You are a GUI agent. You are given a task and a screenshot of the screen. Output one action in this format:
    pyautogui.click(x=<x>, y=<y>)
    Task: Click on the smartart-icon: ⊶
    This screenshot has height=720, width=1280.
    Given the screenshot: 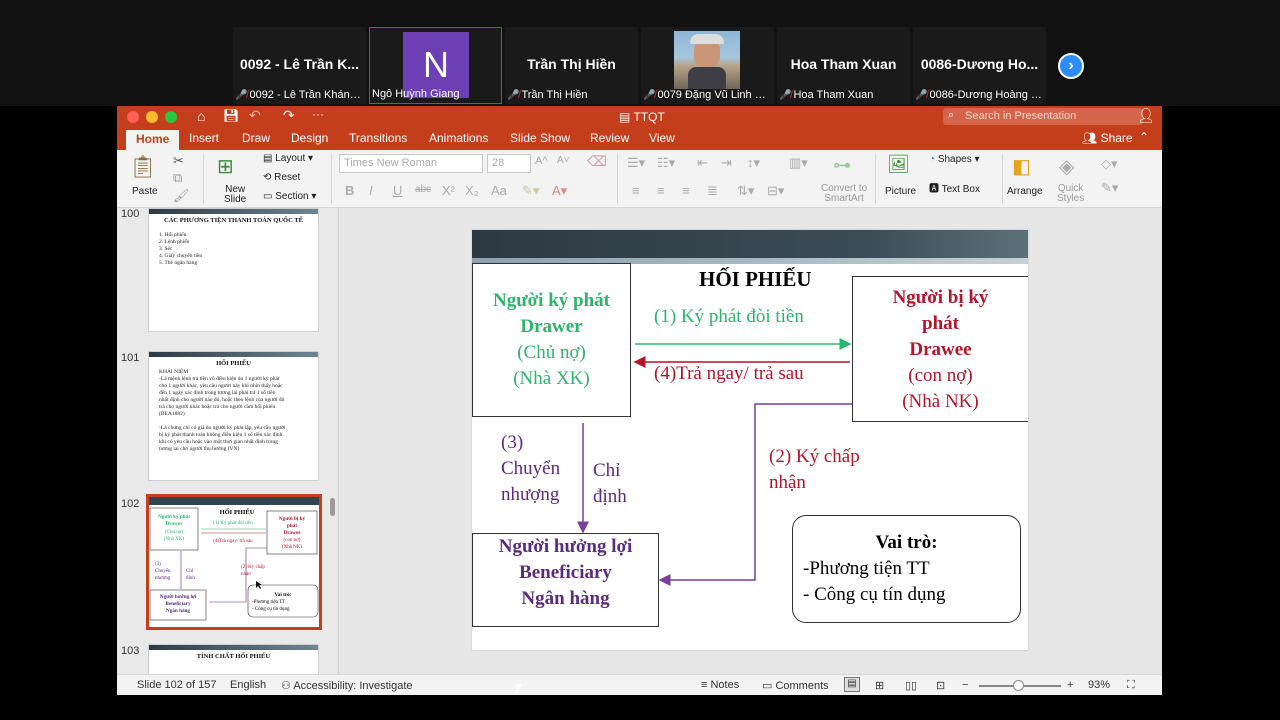 What is the action you would take?
    pyautogui.click(x=842, y=165)
    